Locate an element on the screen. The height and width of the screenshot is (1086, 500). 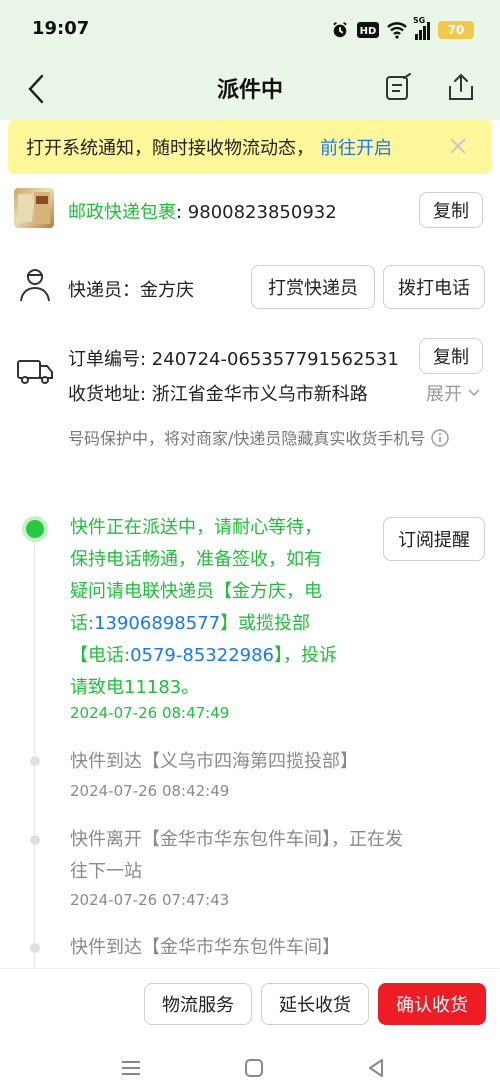
privacy-notice: 号码保护中，将对商家/快递员隐藏真实收货手机号 is located at coordinates (268, 439).